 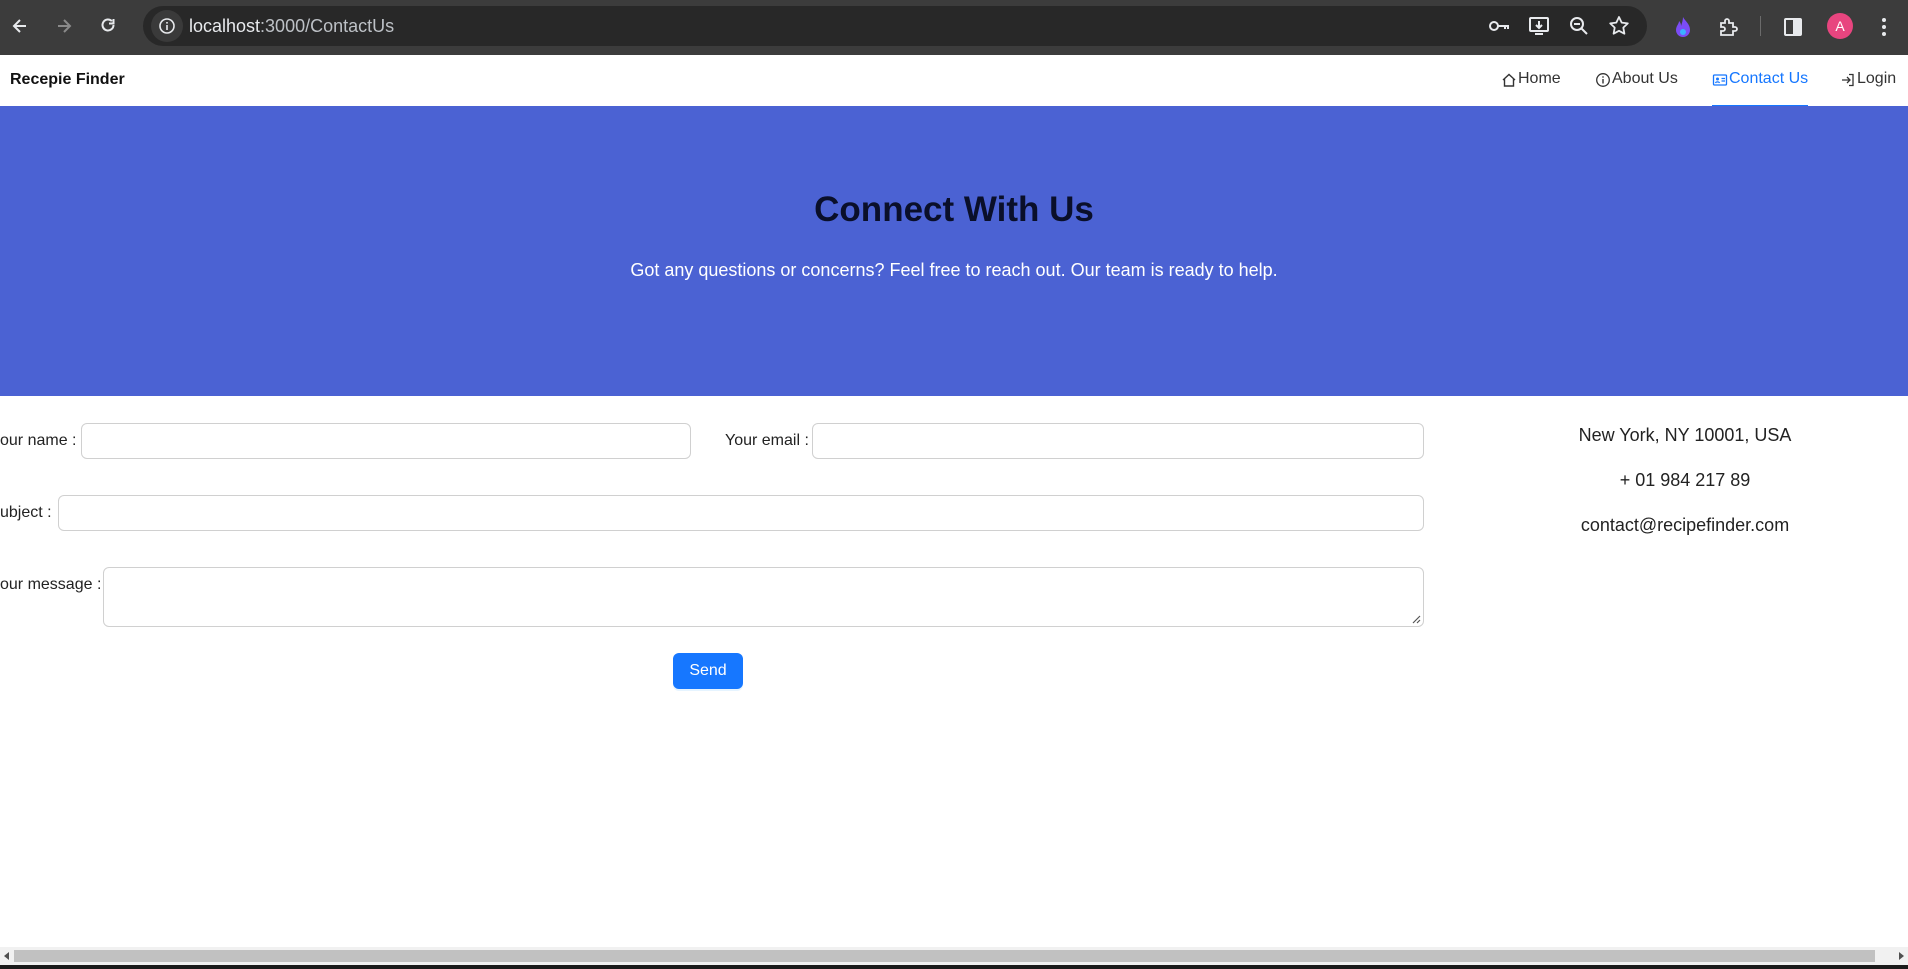 What do you see at coordinates (1118, 441) in the screenshot?
I see `email-input` at bounding box center [1118, 441].